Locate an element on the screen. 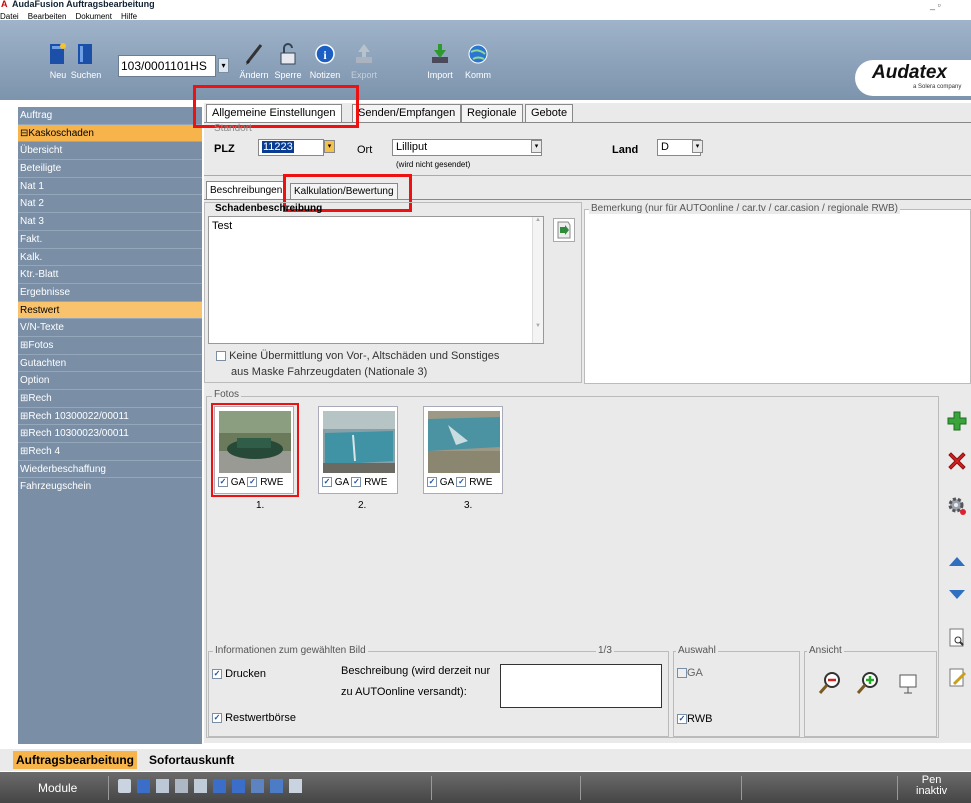  sidebar-item: Nat 1 is located at coordinates (110, 186).